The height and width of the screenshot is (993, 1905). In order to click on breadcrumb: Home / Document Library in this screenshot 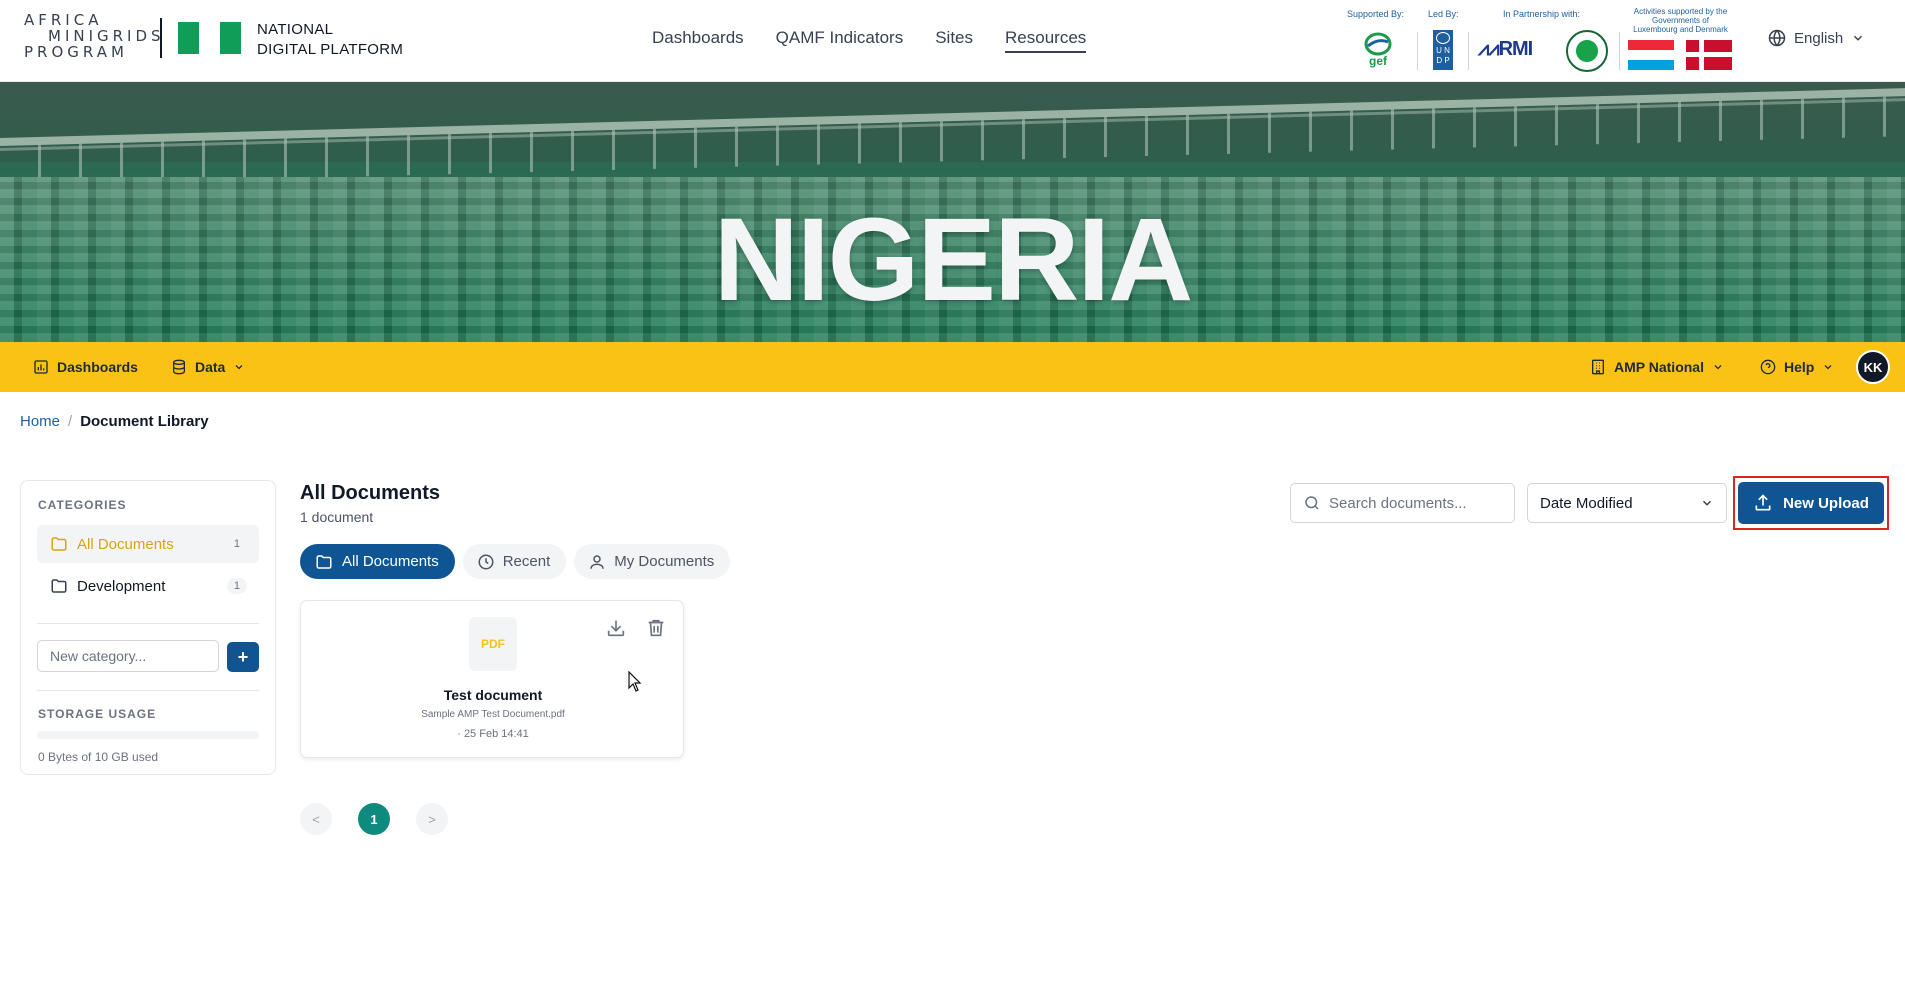, I will do `click(114, 421)`.